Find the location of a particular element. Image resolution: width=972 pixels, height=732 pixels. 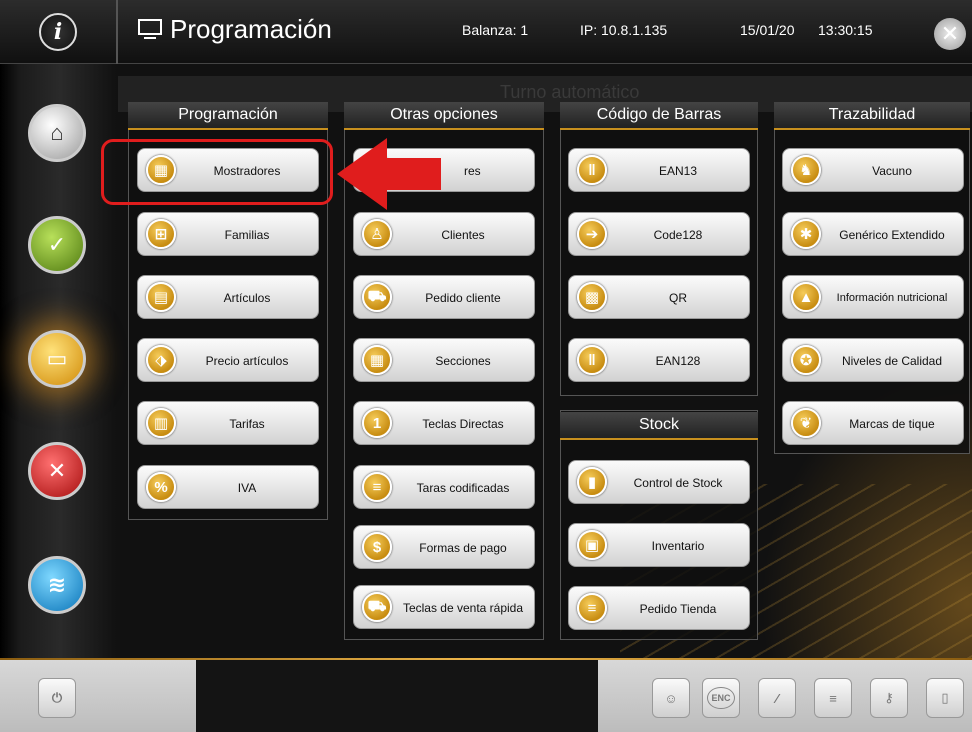

magic-wand-icon: ⁄ is located at coordinates (777, 698).